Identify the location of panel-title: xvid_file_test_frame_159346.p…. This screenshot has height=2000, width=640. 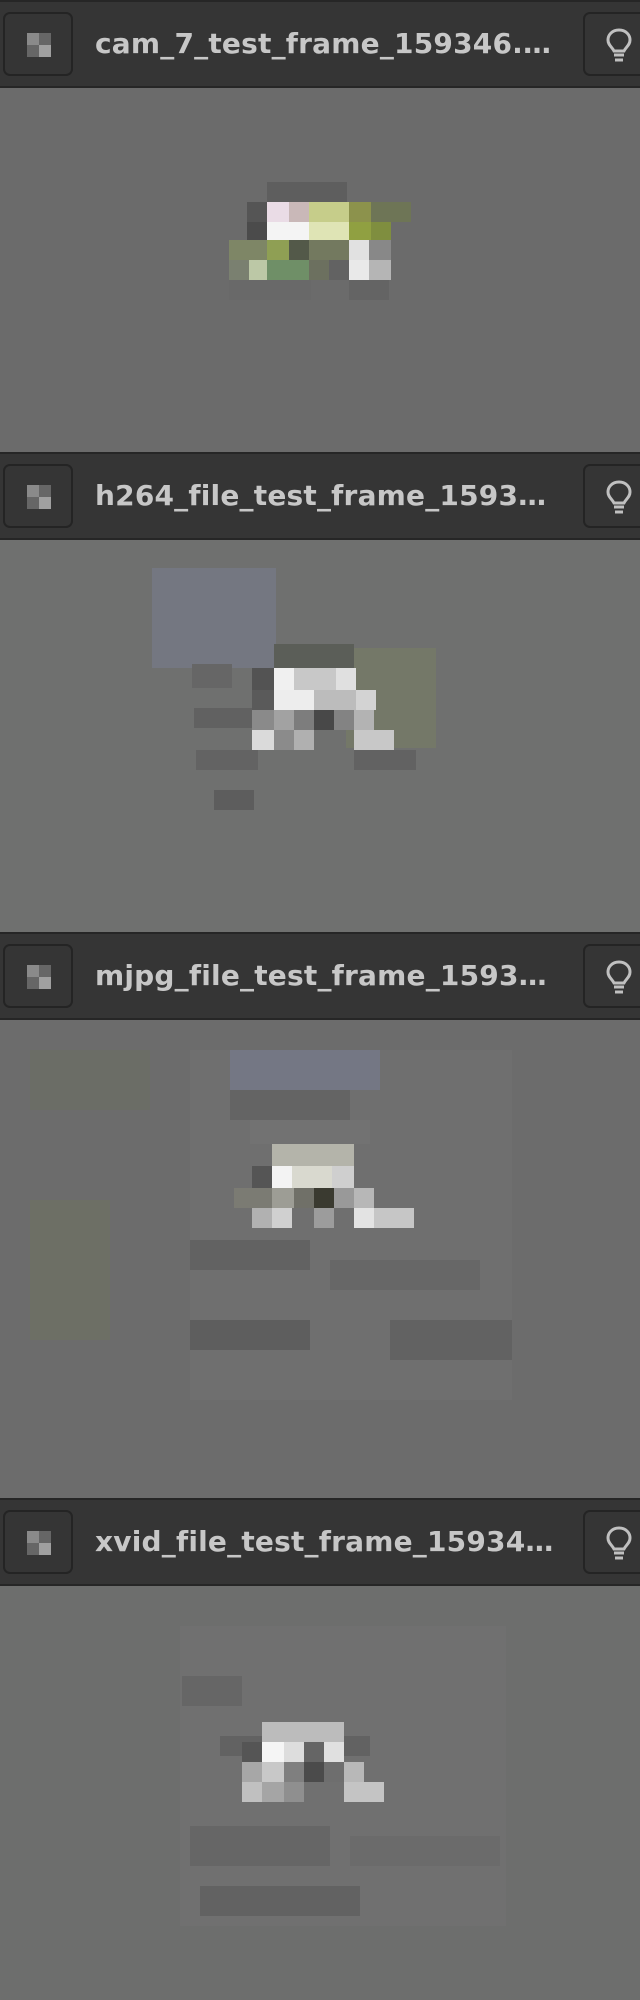
(330, 1541).